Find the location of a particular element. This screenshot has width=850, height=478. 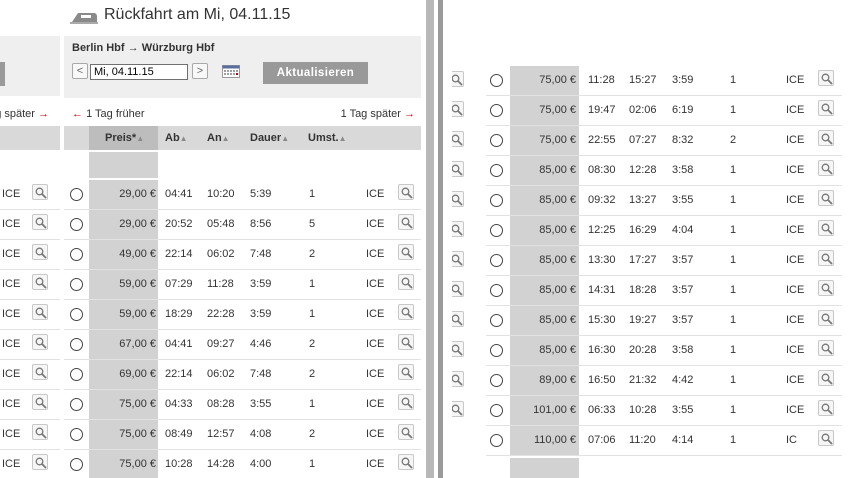

column-header-changes: Umst.▲ is located at coordinates (327, 138).